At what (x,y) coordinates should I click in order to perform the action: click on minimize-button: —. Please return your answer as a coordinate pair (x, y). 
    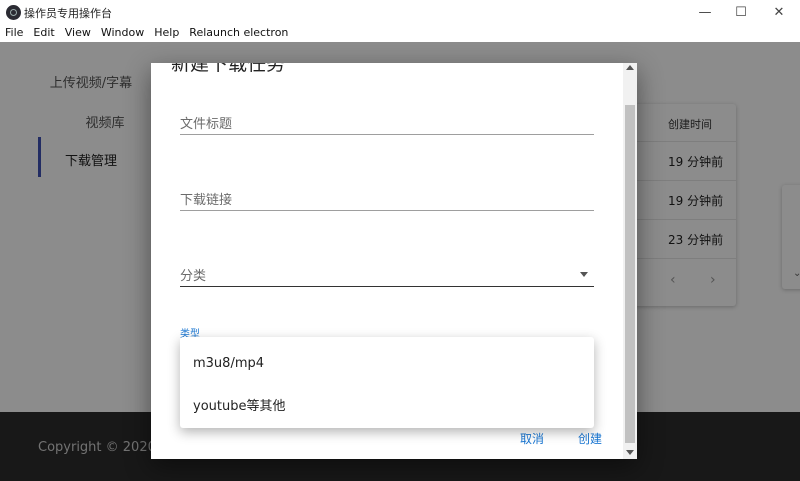
    Looking at the image, I should click on (705, 12).